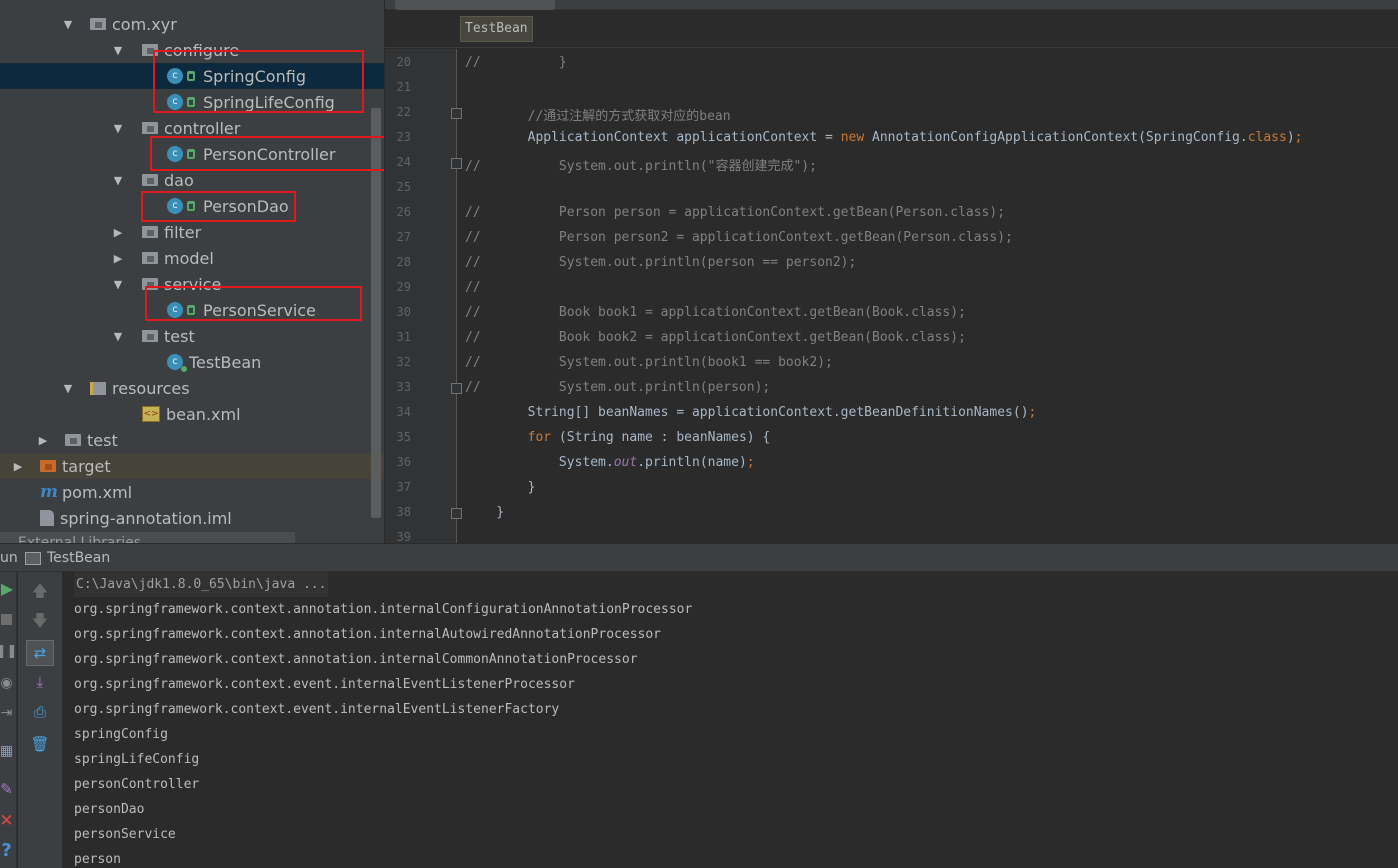 The height and width of the screenshot is (868, 1398). Describe the element at coordinates (403, 187) in the screenshot. I see `line-number: 25` at that location.